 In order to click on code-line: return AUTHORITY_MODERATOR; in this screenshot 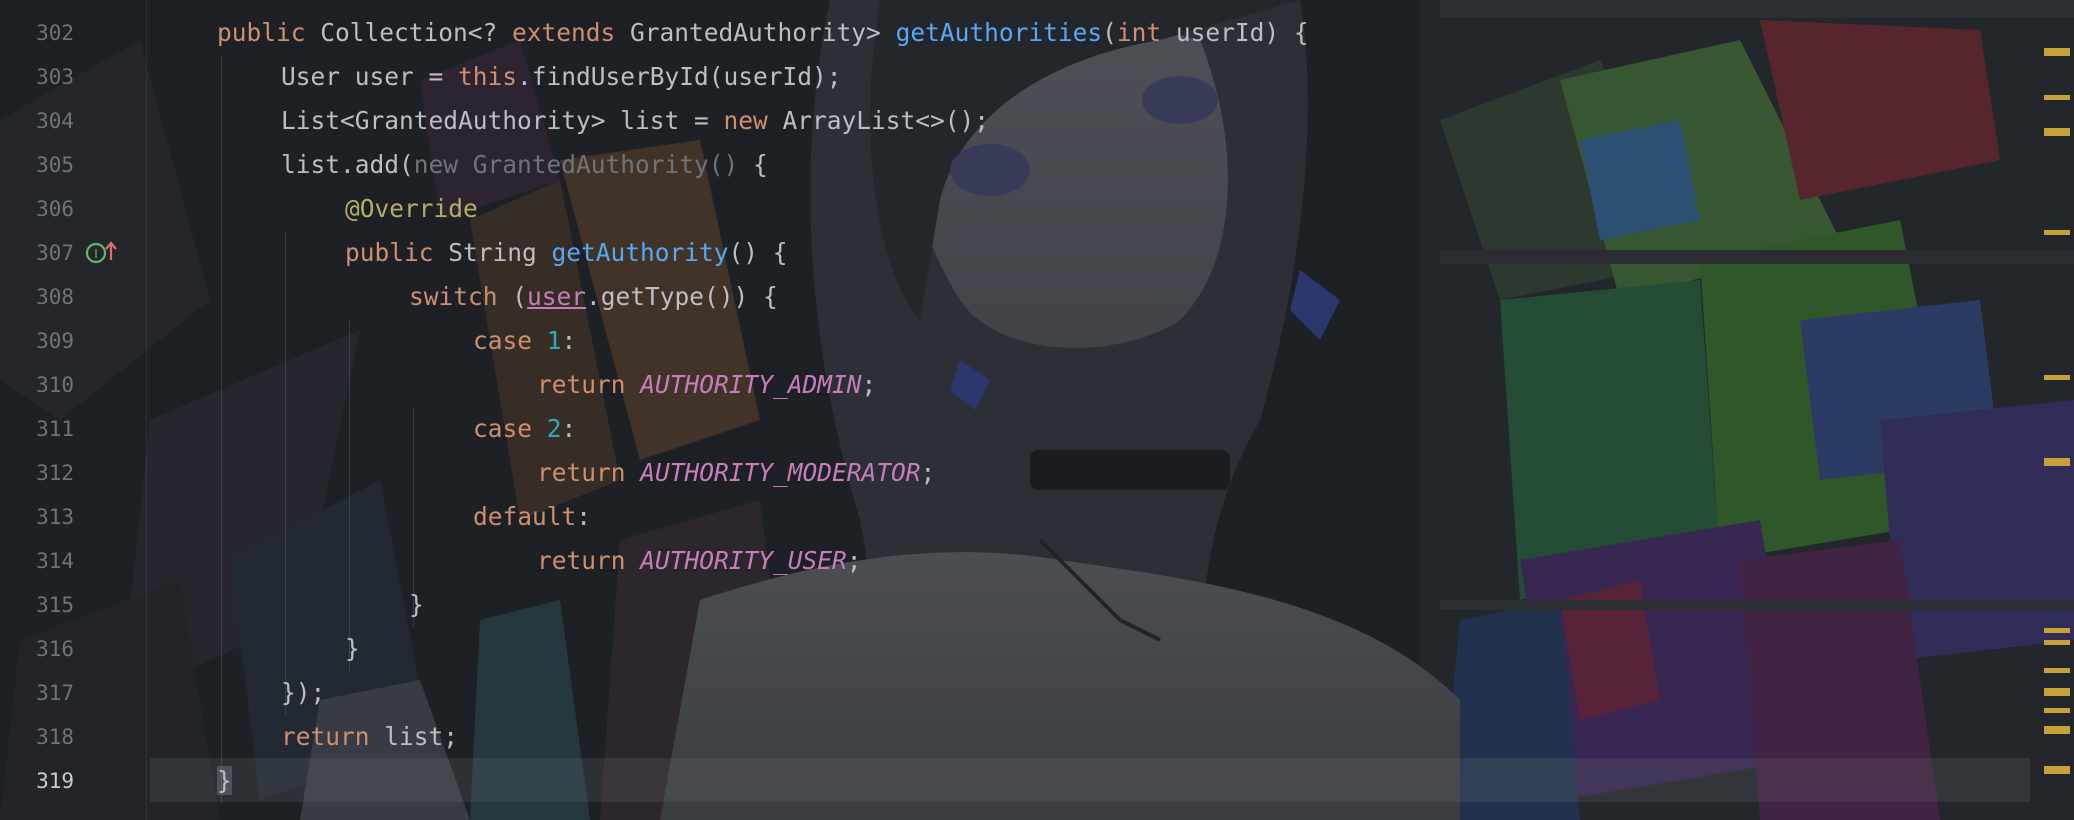, I will do `click(736, 473)`.